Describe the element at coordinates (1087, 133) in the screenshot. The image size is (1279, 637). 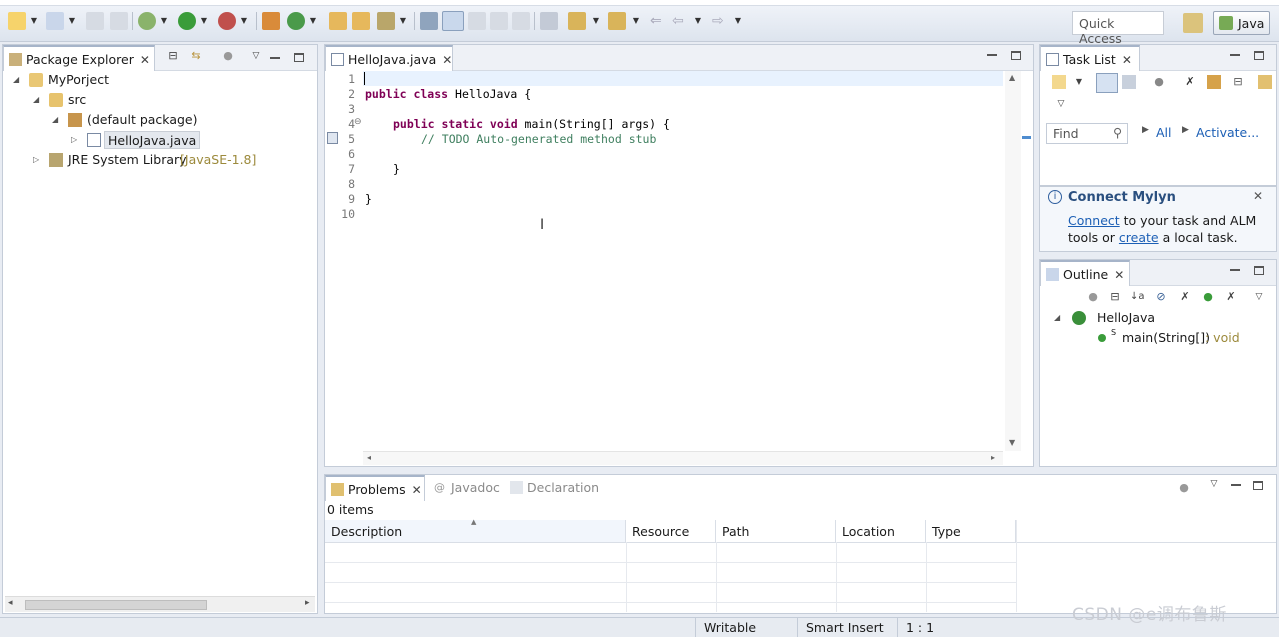
I see `find-input: Find ⚲` at that location.